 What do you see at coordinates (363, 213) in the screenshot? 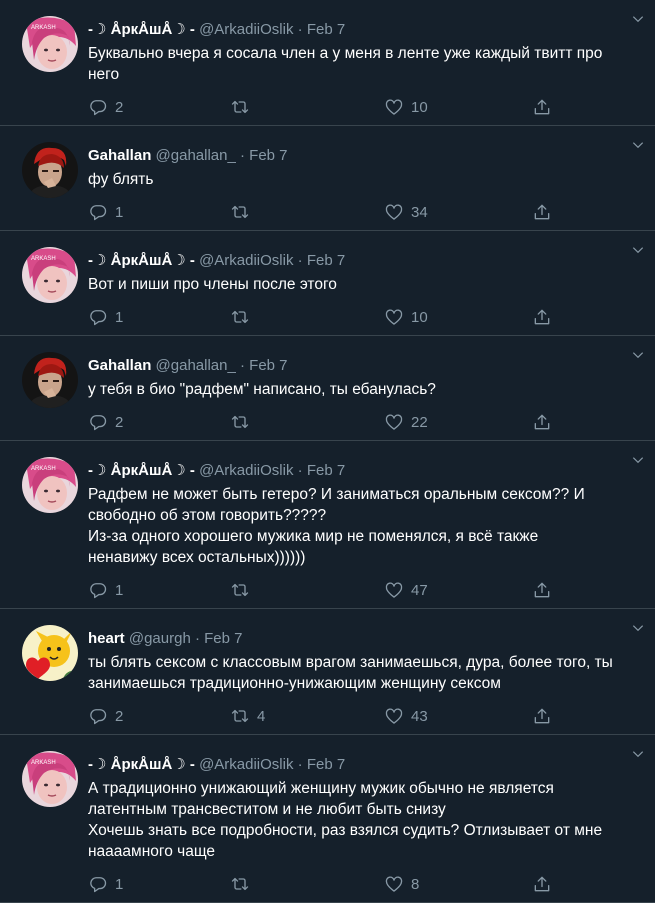
I see `tweet-actions: 1 34` at bounding box center [363, 213].